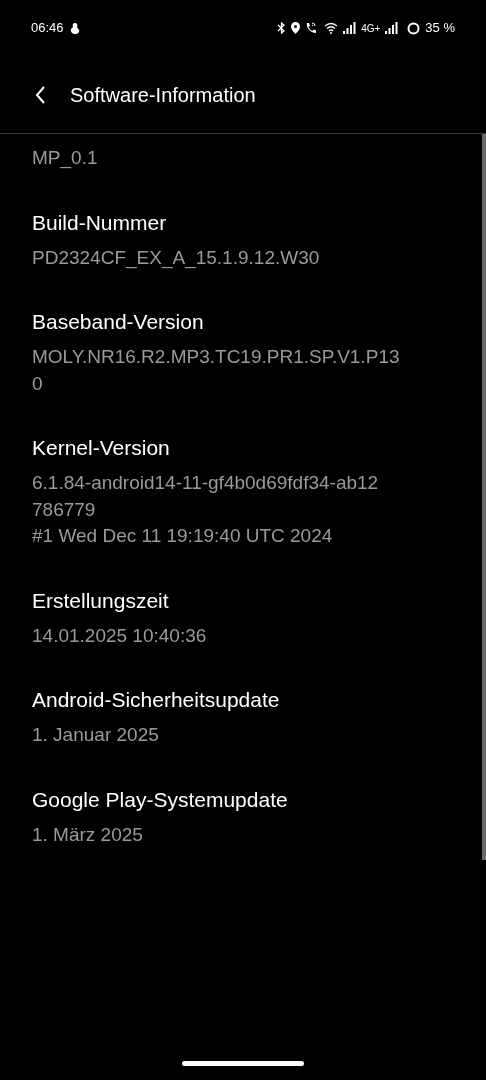 This screenshot has width=486, height=1080. Describe the element at coordinates (216, 370) in the screenshot. I see `setting-value: MOLY.NR16.R2.MP3.TC19.PR1.SP.V1.P13 0` at that location.